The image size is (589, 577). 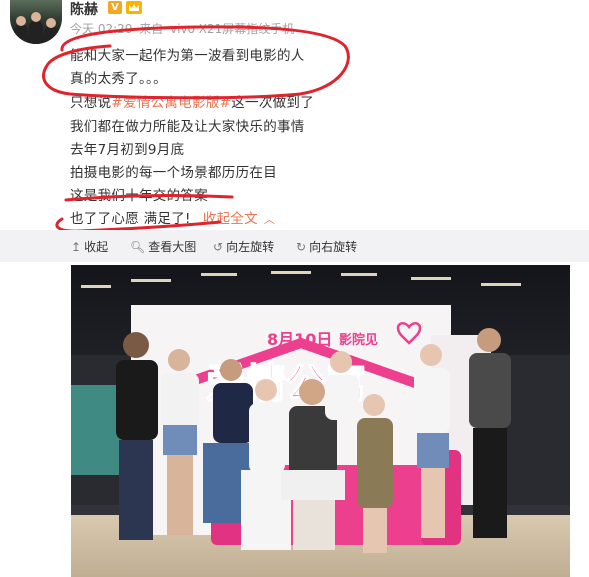 What do you see at coordinates (101, 29) in the screenshot?
I see `post-time: 今天 02:20` at bounding box center [101, 29].